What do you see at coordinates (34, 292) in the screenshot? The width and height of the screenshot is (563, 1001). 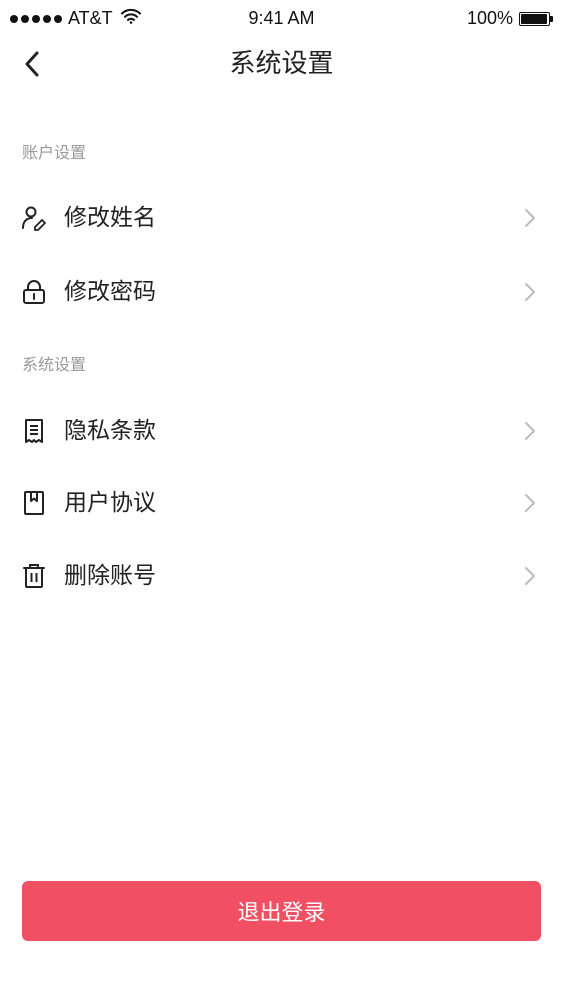 I see `lock-icon` at bounding box center [34, 292].